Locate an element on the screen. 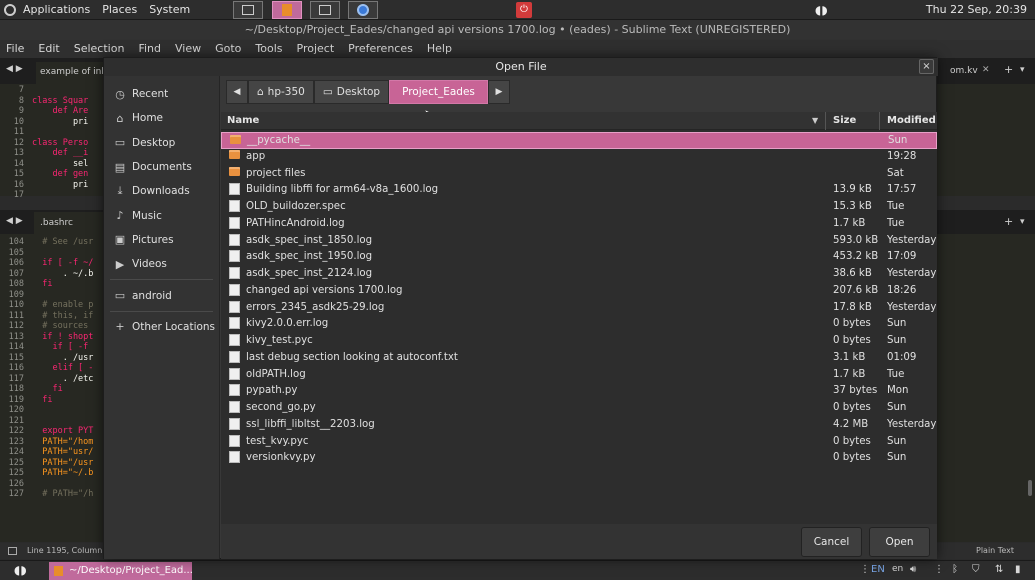  file-row: kivy_test.pyc 0 bytes Sun is located at coordinates (579, 341).